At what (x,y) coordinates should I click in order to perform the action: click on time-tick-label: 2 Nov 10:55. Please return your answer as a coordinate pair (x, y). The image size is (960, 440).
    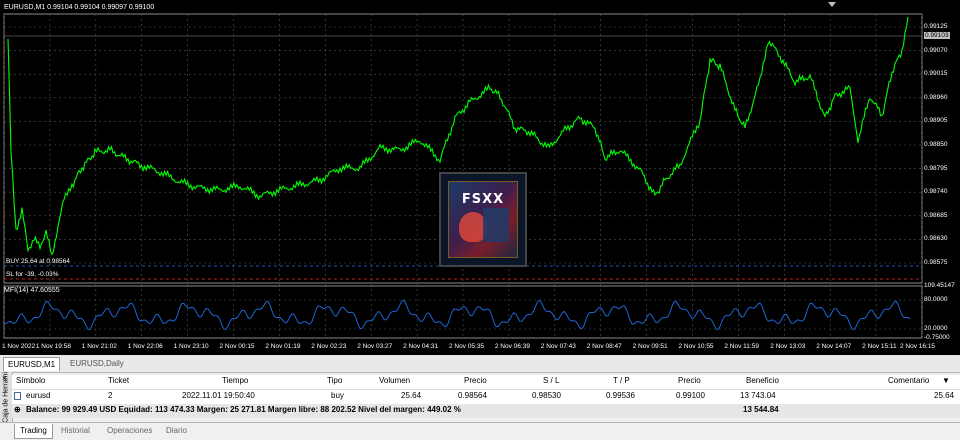
    Looking at the image, I should click on (696, 346).